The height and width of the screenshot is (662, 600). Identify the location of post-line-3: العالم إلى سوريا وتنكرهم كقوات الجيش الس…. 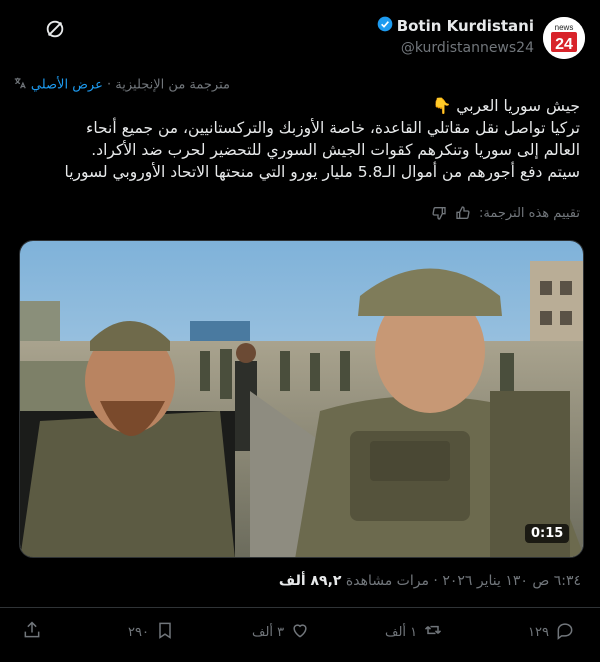
(335, 150).